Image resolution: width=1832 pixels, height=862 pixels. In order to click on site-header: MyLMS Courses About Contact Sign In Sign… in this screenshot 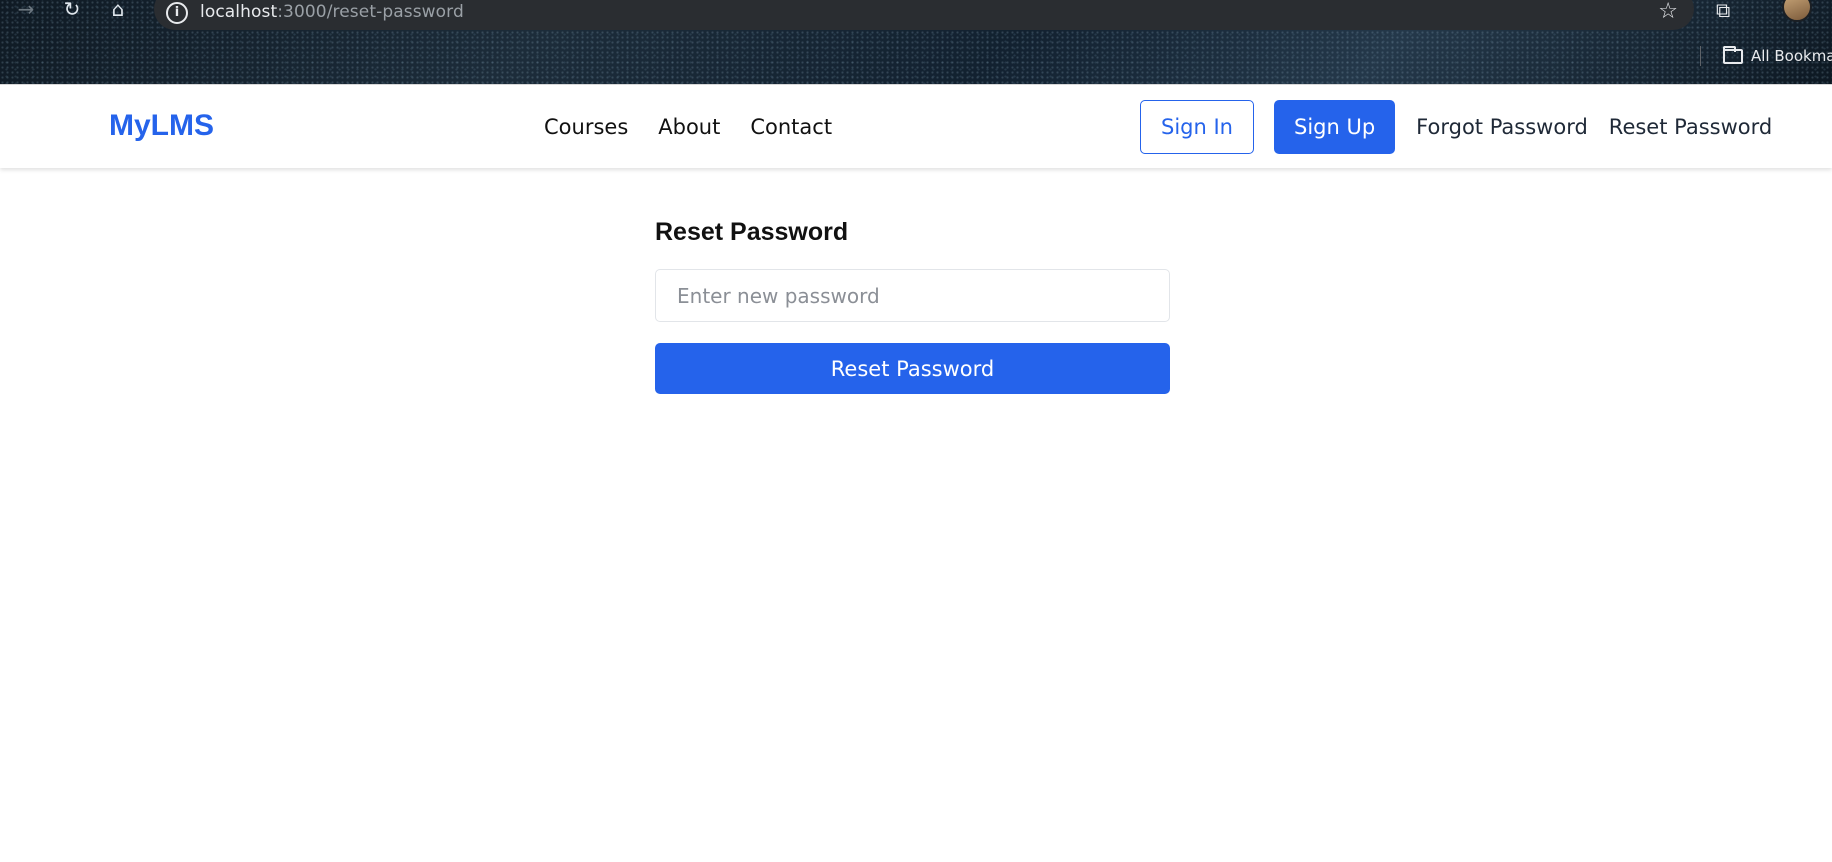, I will do `click(916, 126)`.